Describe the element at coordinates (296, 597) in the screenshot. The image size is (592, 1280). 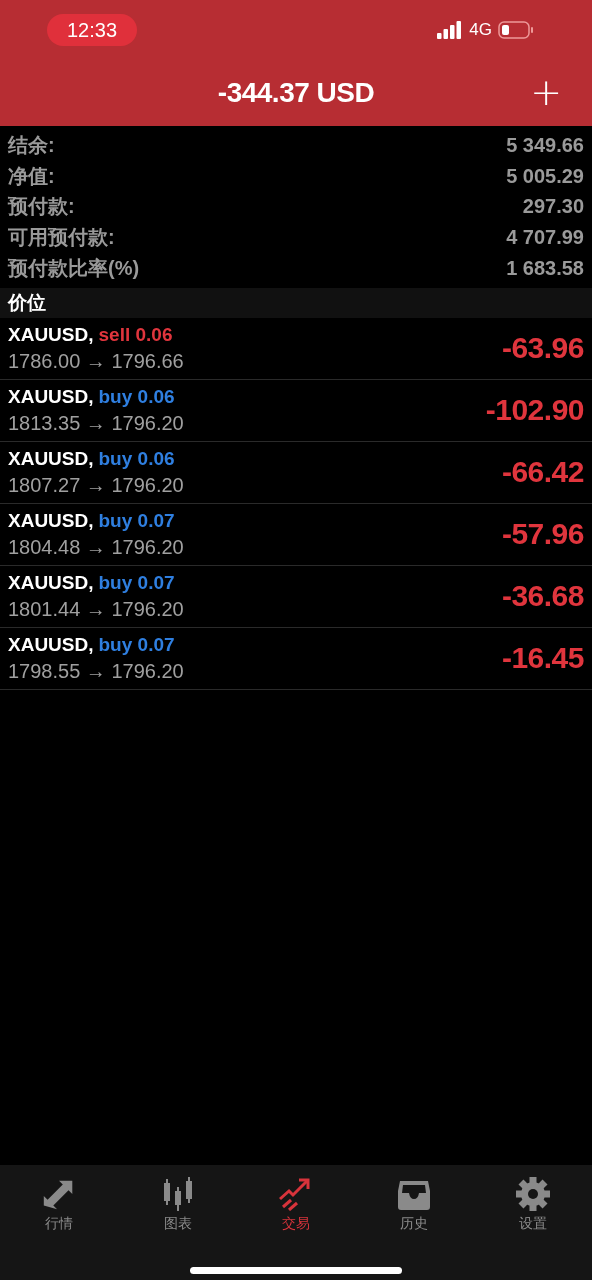
I see `position-row: XAUUSD, buy 0.07 1801.44 → 1796.20 -36.68` at that location.